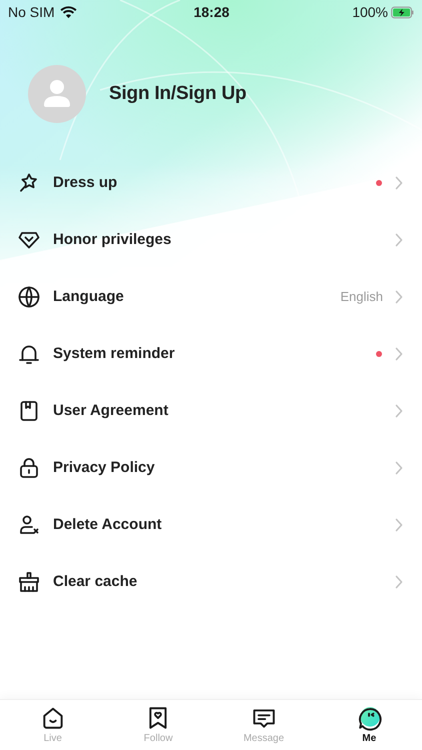 This screenshot has height=750, width=422. What do you see at coordinates (211, 410) in the screenshot?
I see `settings-row: User Agreement` at bounding box center [211, 410].